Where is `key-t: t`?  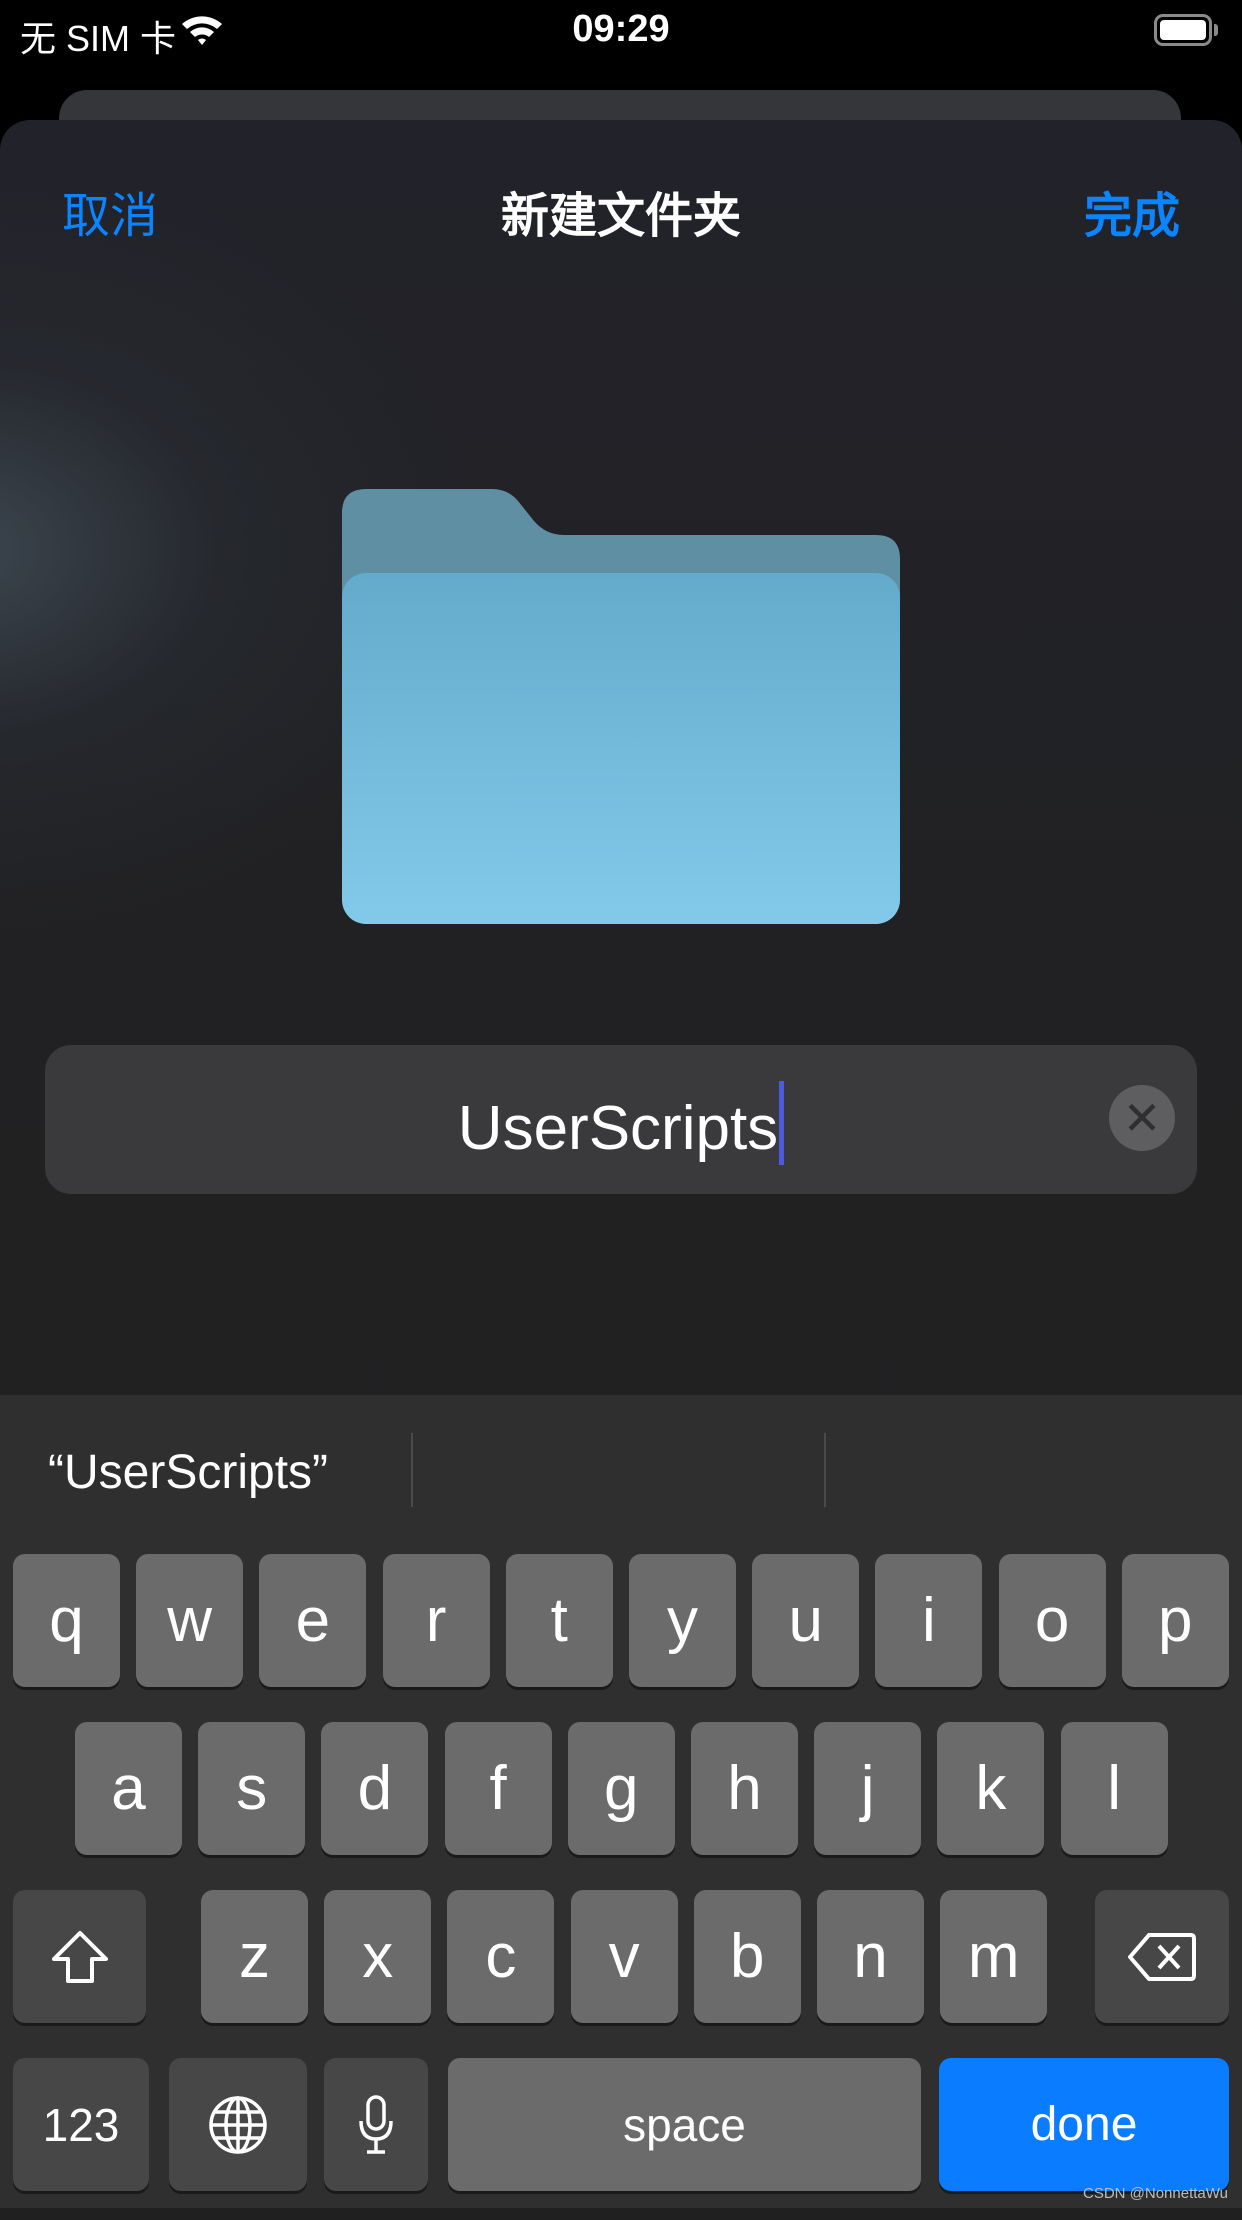
key-t: t is located at coordinates (559, 1620).